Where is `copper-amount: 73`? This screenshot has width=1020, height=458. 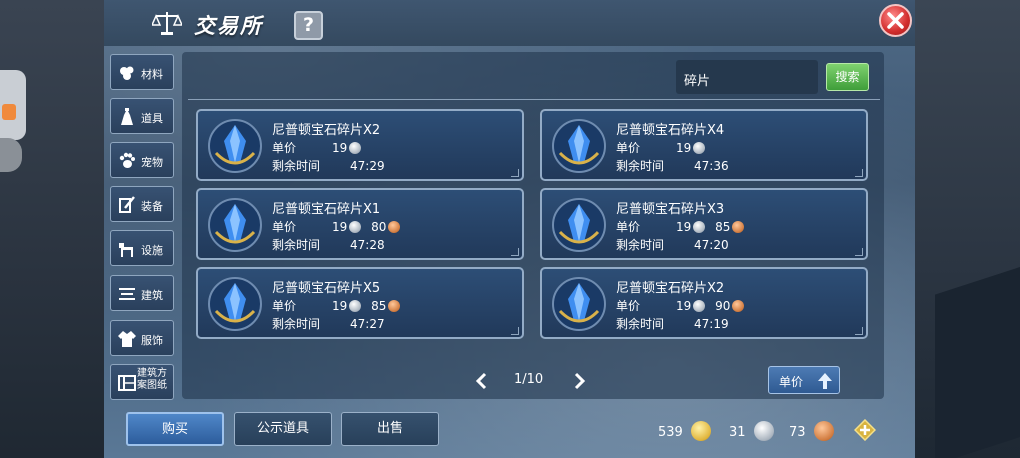
copper-amount: 73 is located at coordinates (797, 432).